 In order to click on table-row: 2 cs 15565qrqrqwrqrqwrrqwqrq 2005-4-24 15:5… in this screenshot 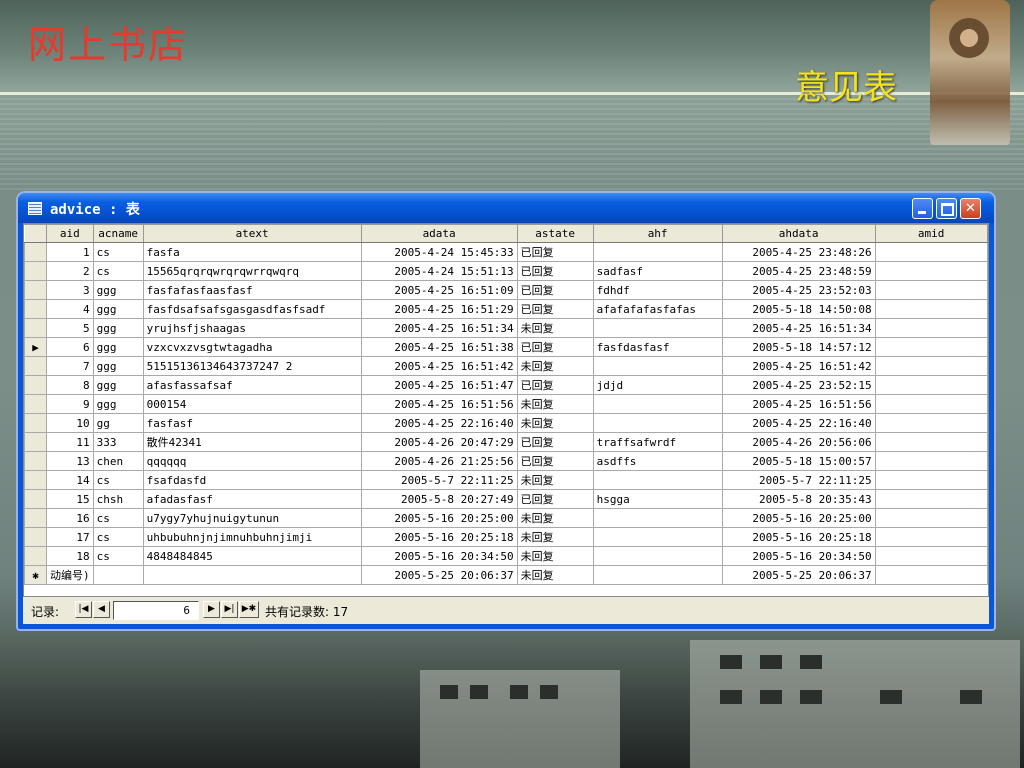, I will do `click(506, 271)`.